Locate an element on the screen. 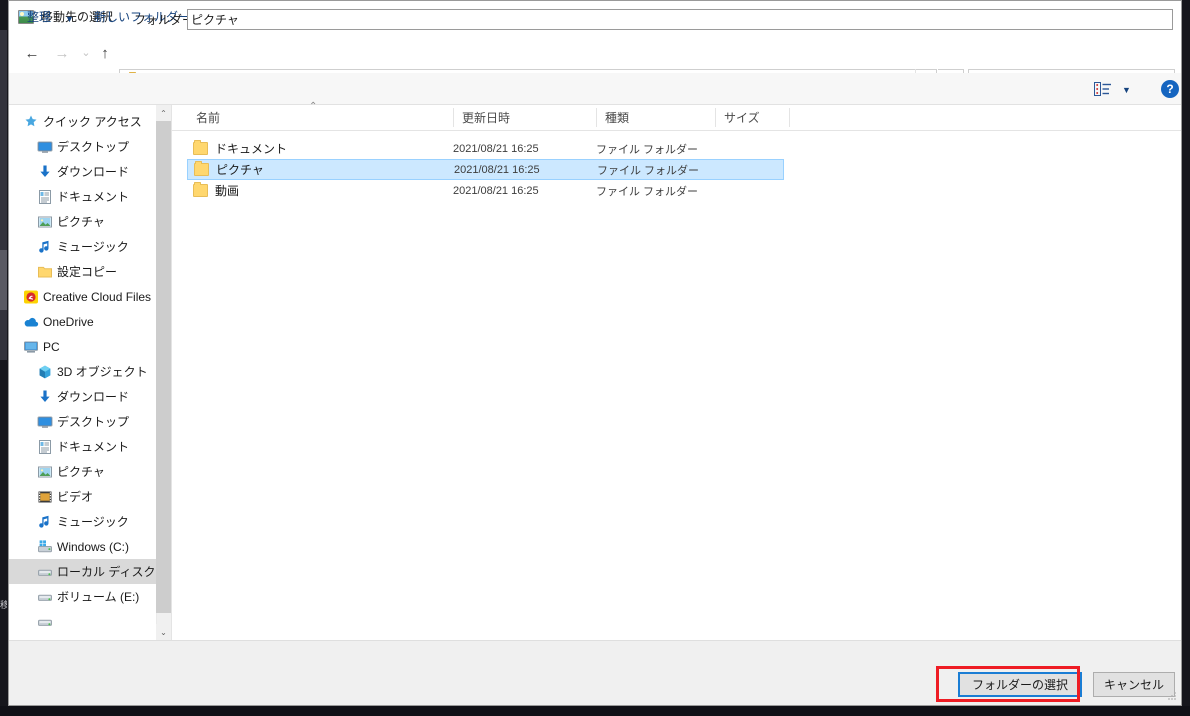 The image size is (1190, 716). sidebar-item-label: ボリューム (E:) is located at coordinates (98, 597).